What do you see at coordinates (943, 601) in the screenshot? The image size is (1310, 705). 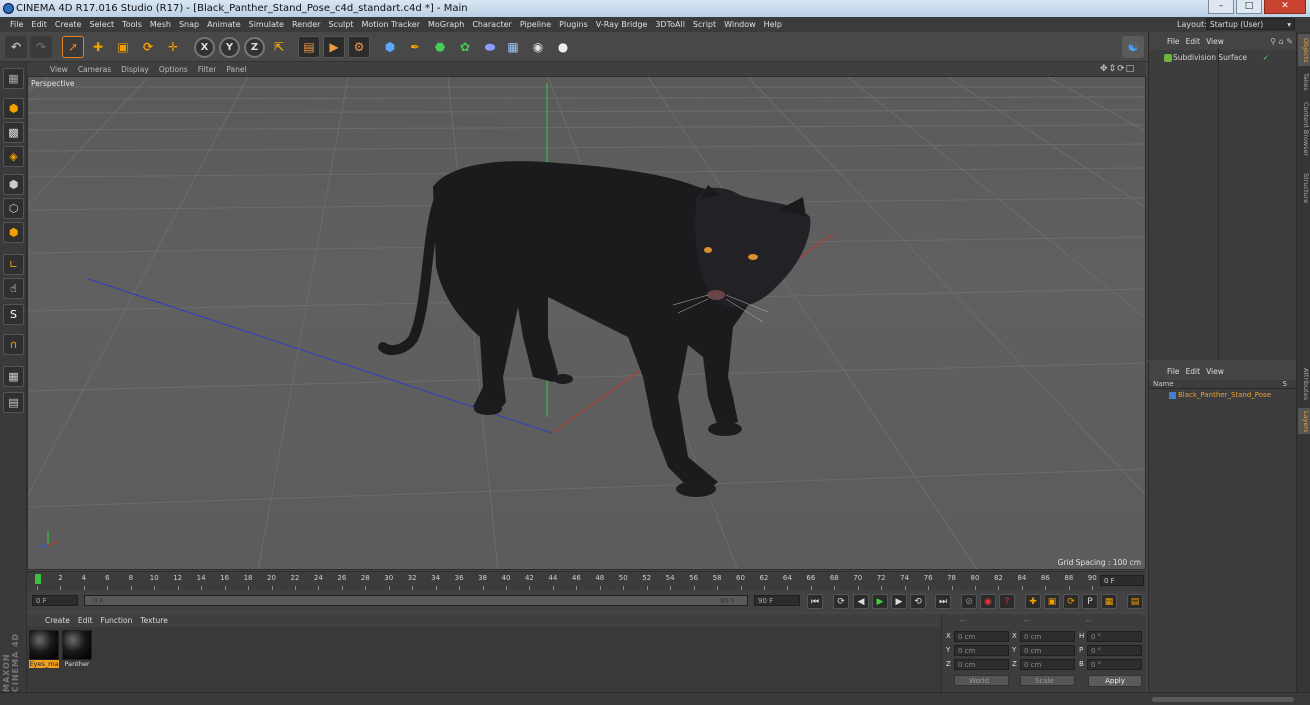 I see `go-to-end-icon: ⏭` at bounding box center [943, 601].